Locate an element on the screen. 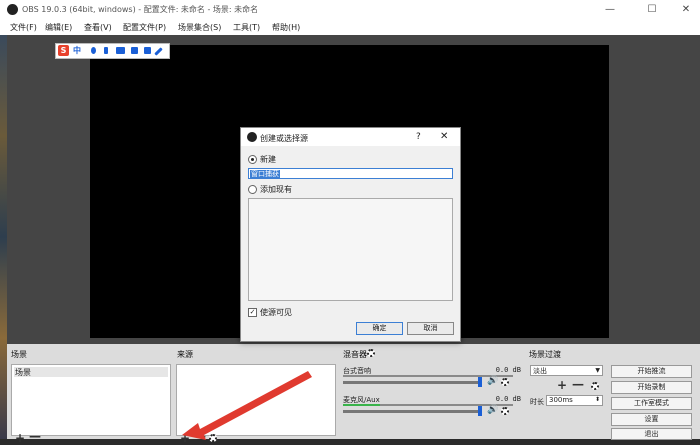  duration-spinbox: 300ms ⬍ is located at coordinates (574, 400).